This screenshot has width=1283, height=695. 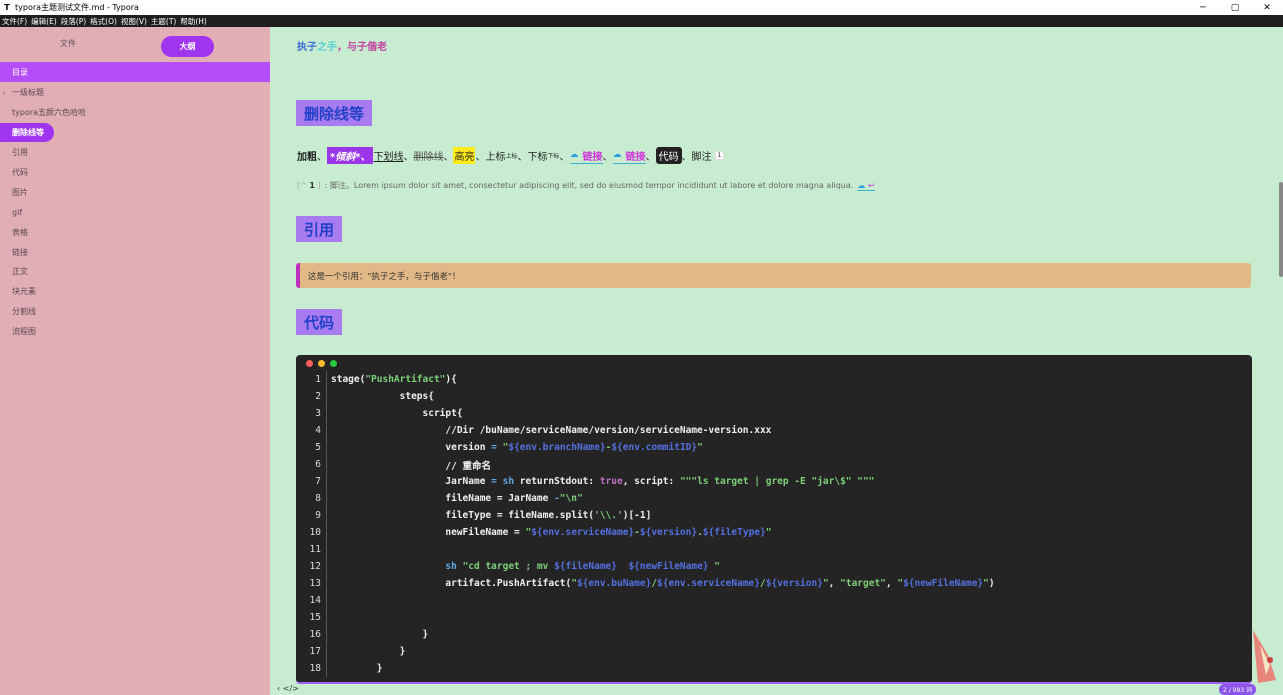 What do you see at coordinates (497, 447) in the screenshot?
I see `code-token: =` at bounding box center [497, 447].